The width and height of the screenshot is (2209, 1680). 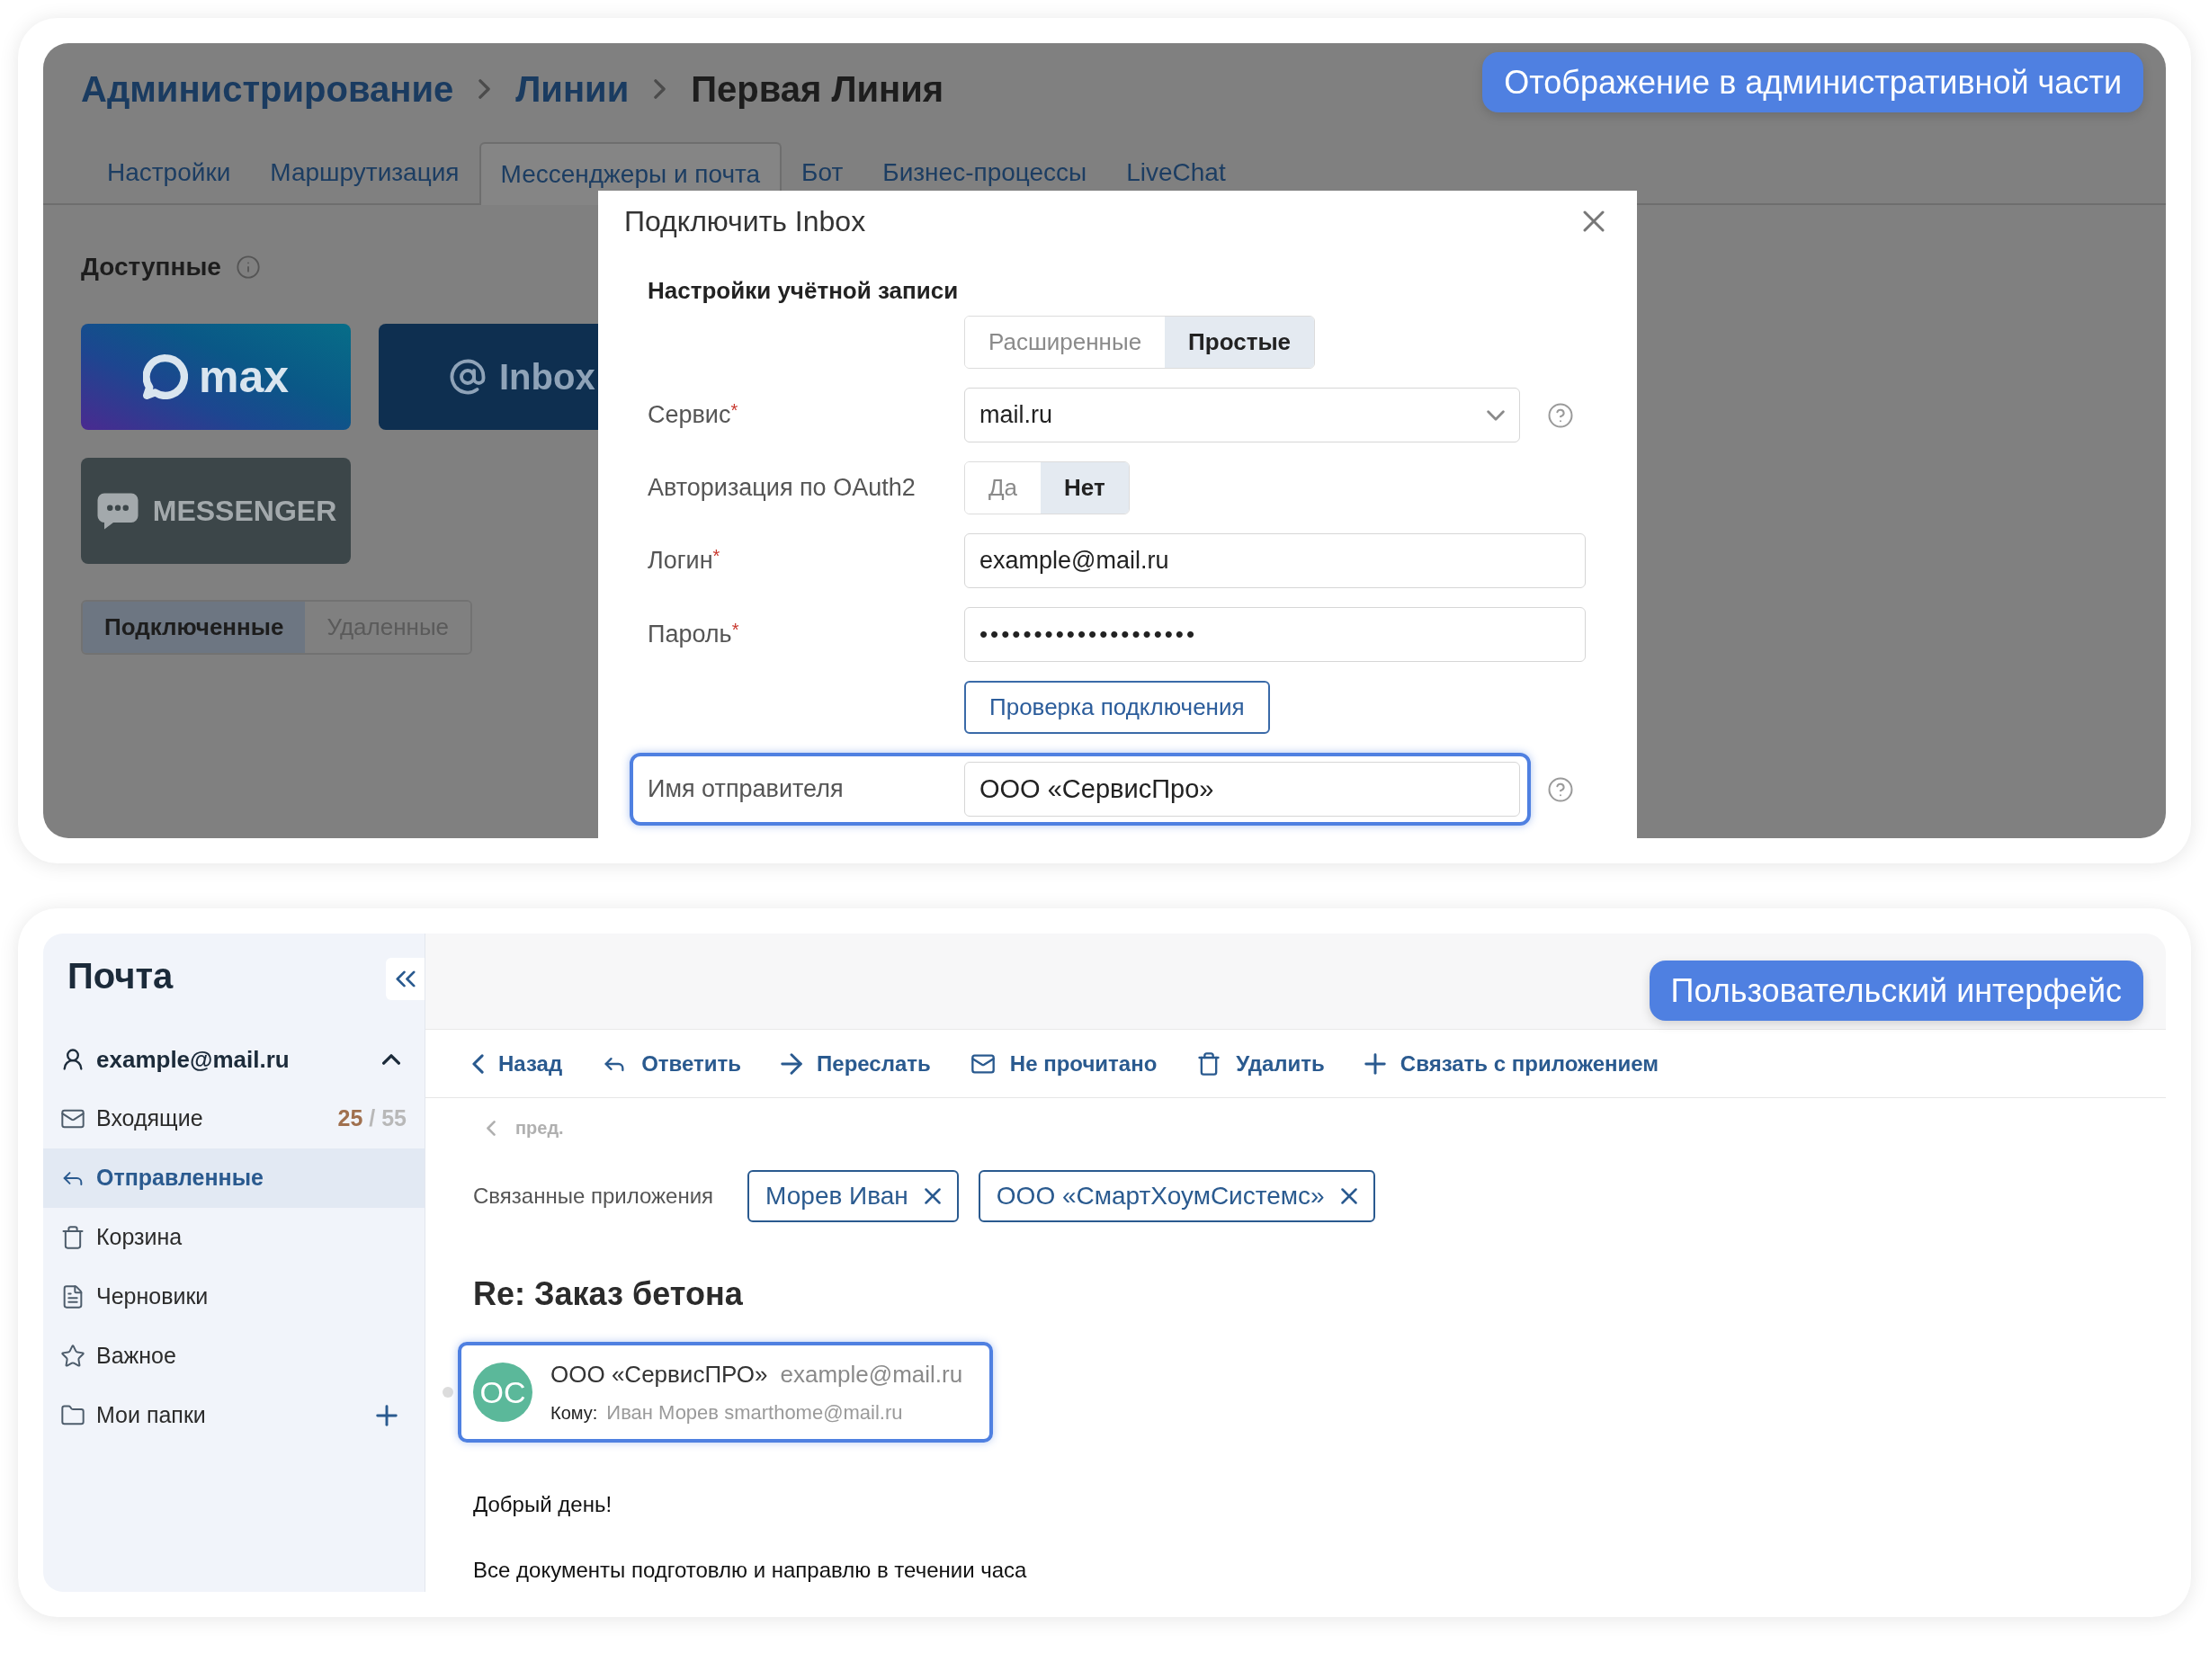 What do you see at coordinates (1240, 342) in the screenshot?
I see `segment-option: Простые` at bounding box center [1240, 342].